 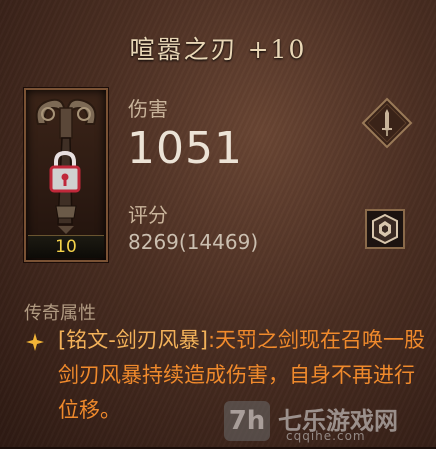 I want to click on star-bullet-icon, so click(x=35, y=342).